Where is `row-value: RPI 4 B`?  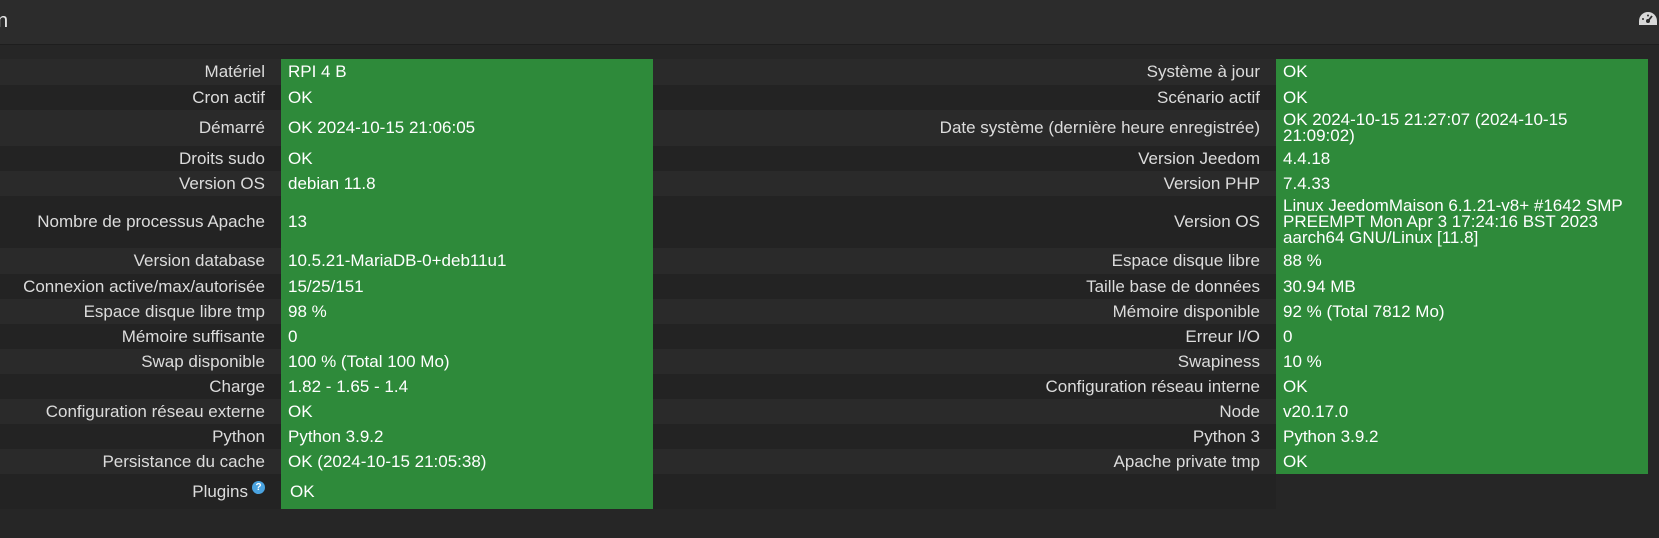
row-value: RPI 4 B is located at coordinates (467, 72).